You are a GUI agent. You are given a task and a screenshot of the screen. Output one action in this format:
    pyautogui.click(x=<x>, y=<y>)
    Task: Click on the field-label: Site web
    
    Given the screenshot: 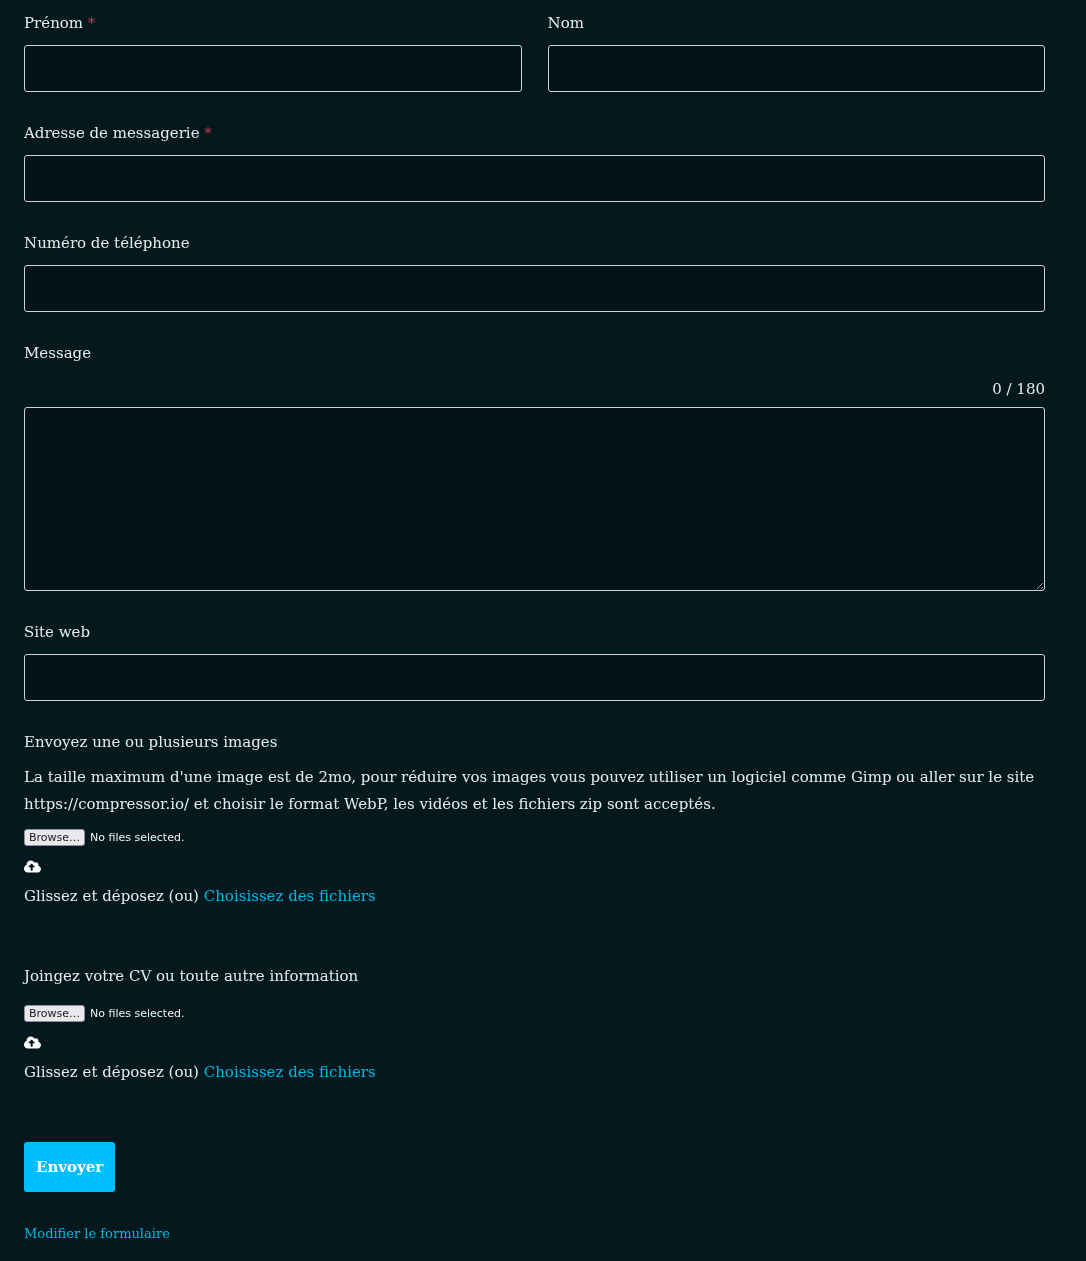 What is the action you would take?
    pyautogui.click(x=57, y=632)
    